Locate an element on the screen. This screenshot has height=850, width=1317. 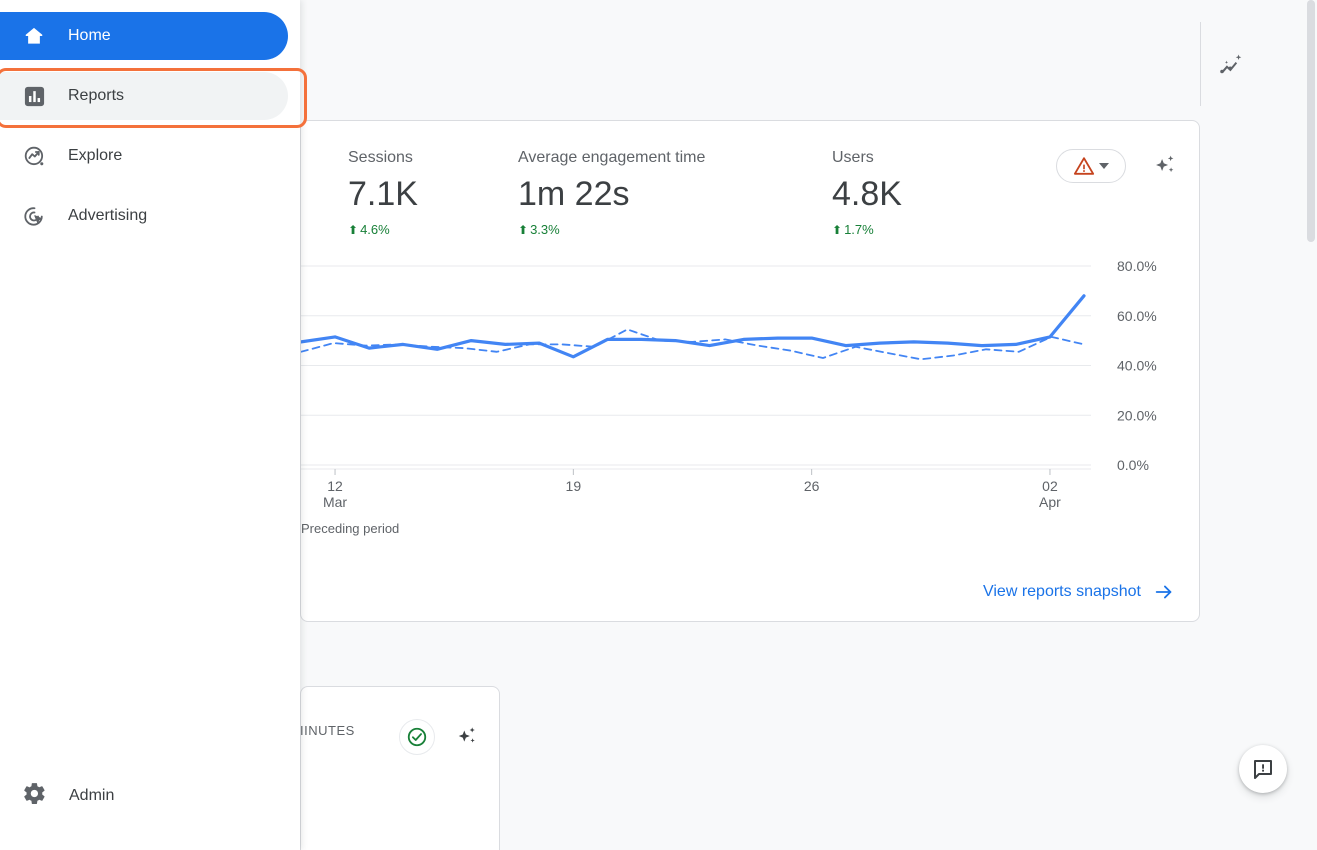
feedback-bubble-icon is located at coordinates (1263, 769).